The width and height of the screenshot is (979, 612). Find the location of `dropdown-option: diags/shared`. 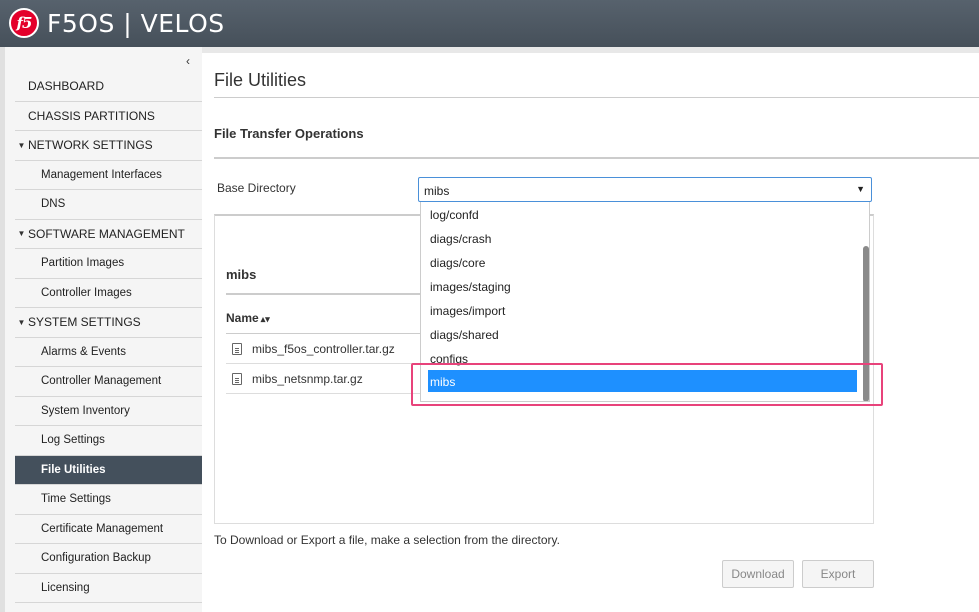

dropdown-option: diags/shared is located at coordinates (464, 335).